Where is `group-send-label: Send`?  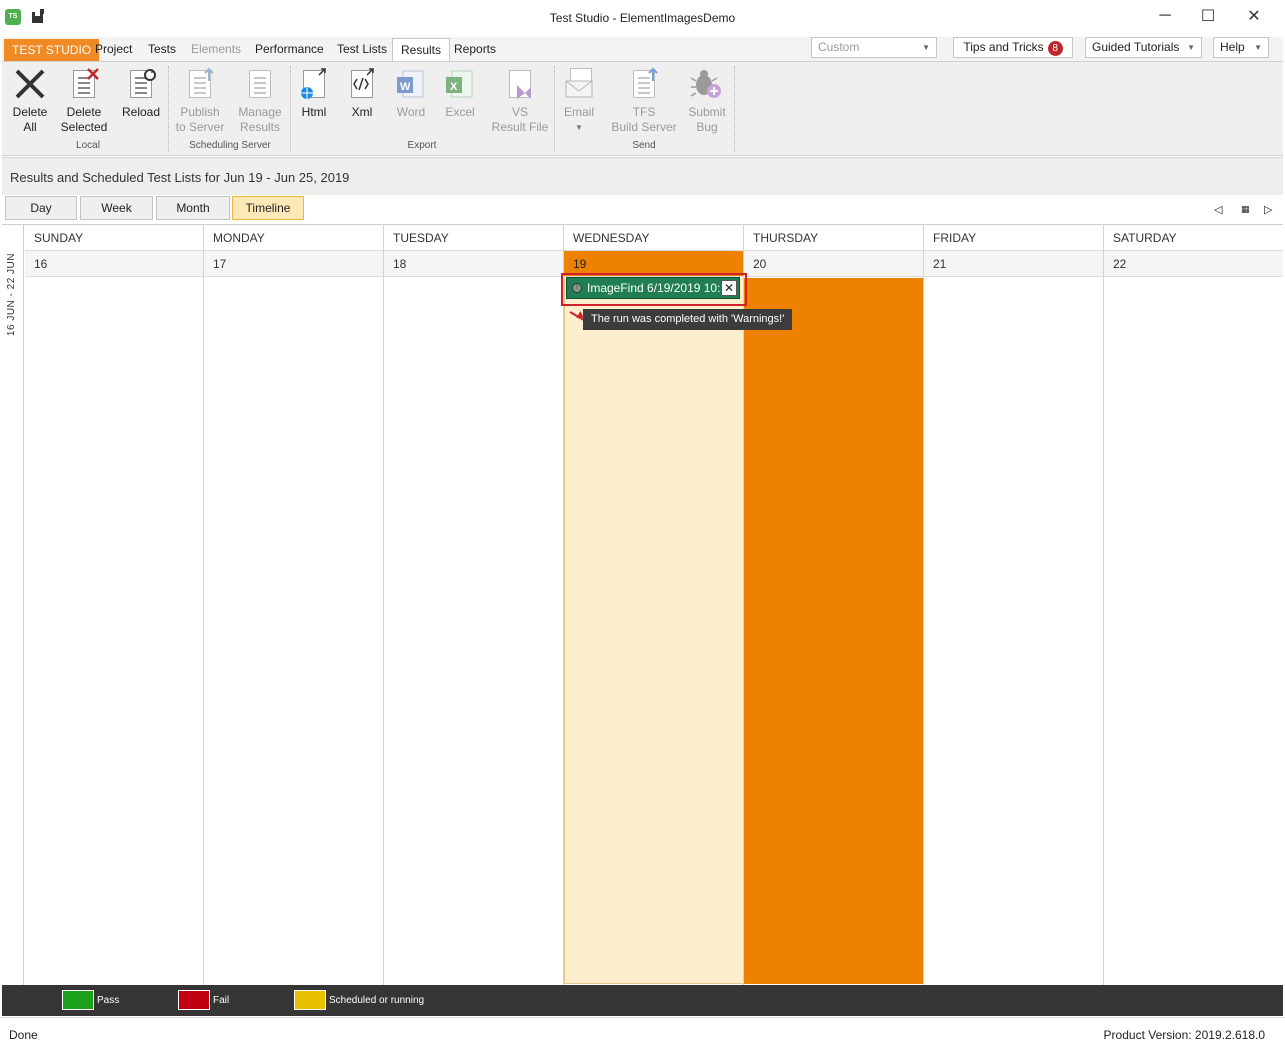
group-send-label: Send is located at coordinates (644, 145).